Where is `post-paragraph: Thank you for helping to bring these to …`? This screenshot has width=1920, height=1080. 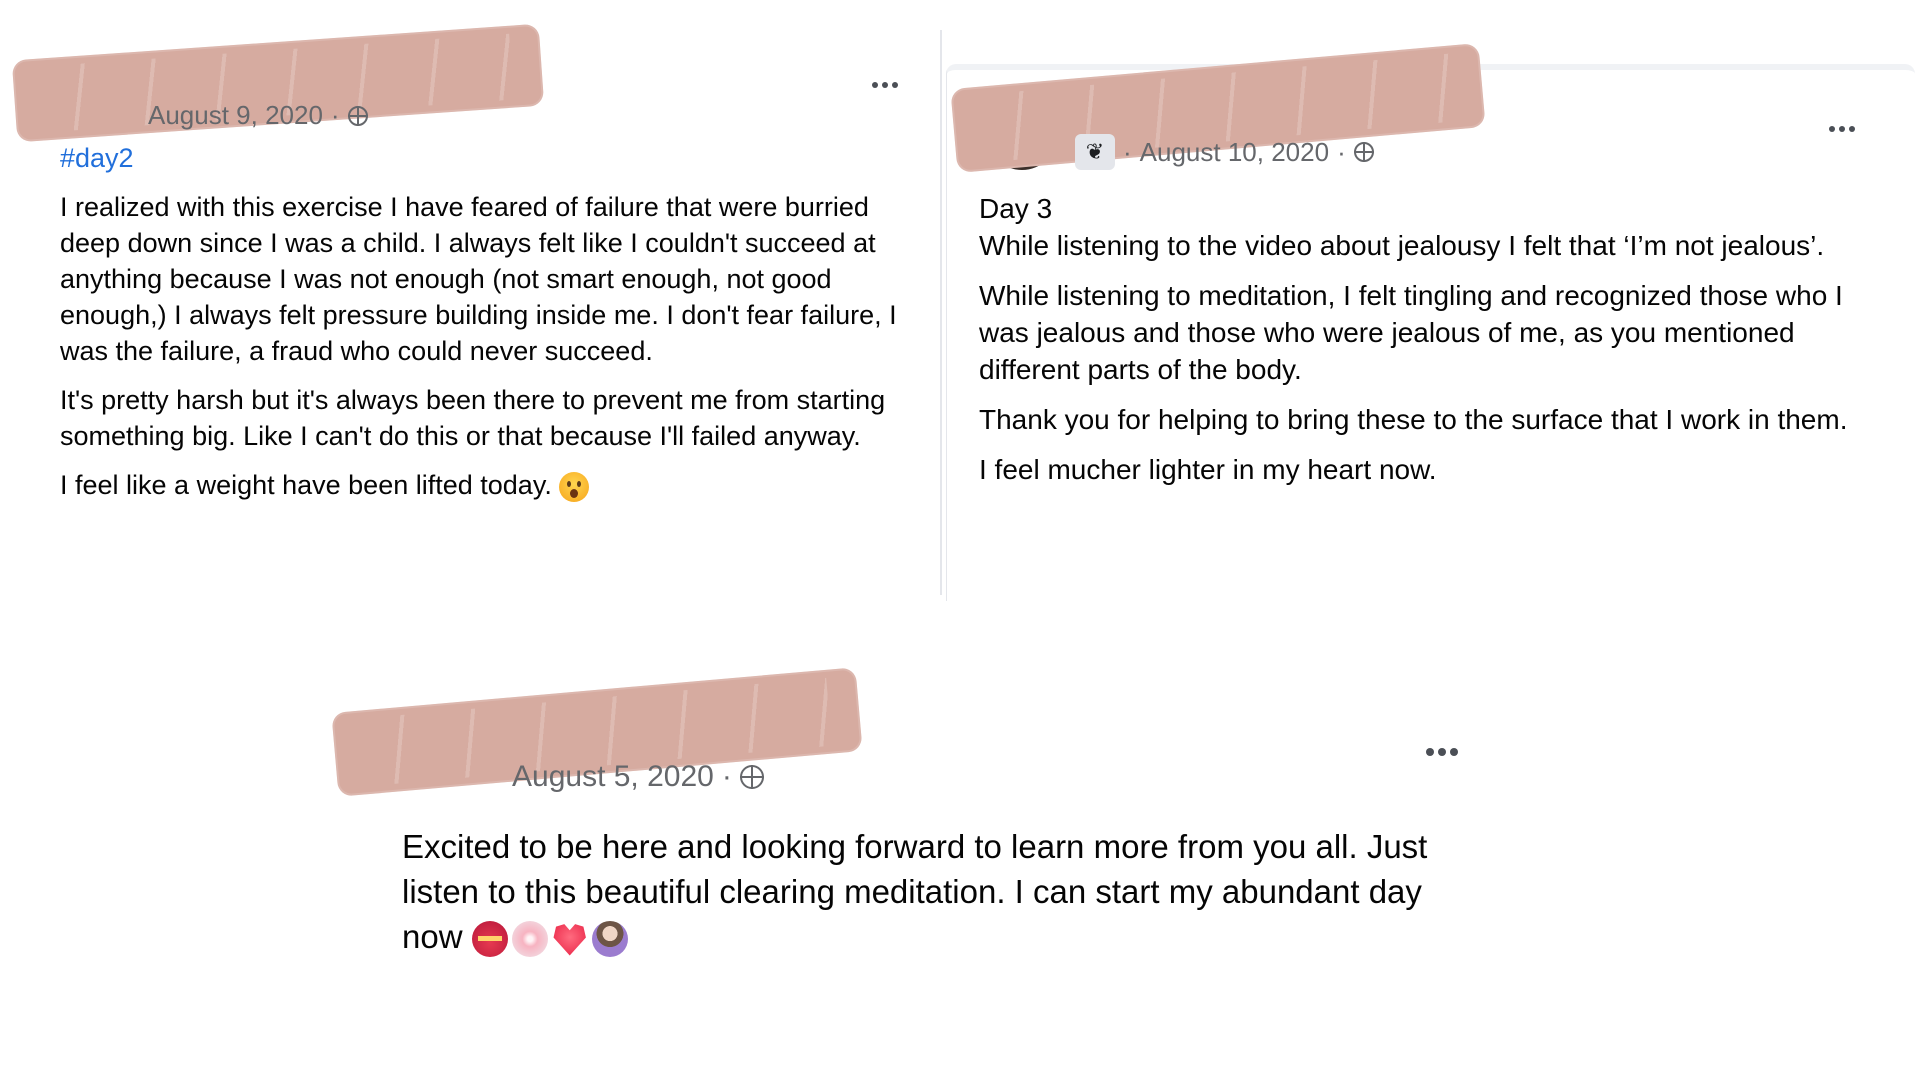 post-paragraph: Thank you for helping to bring these to … is located at coordinates (1413, 419).